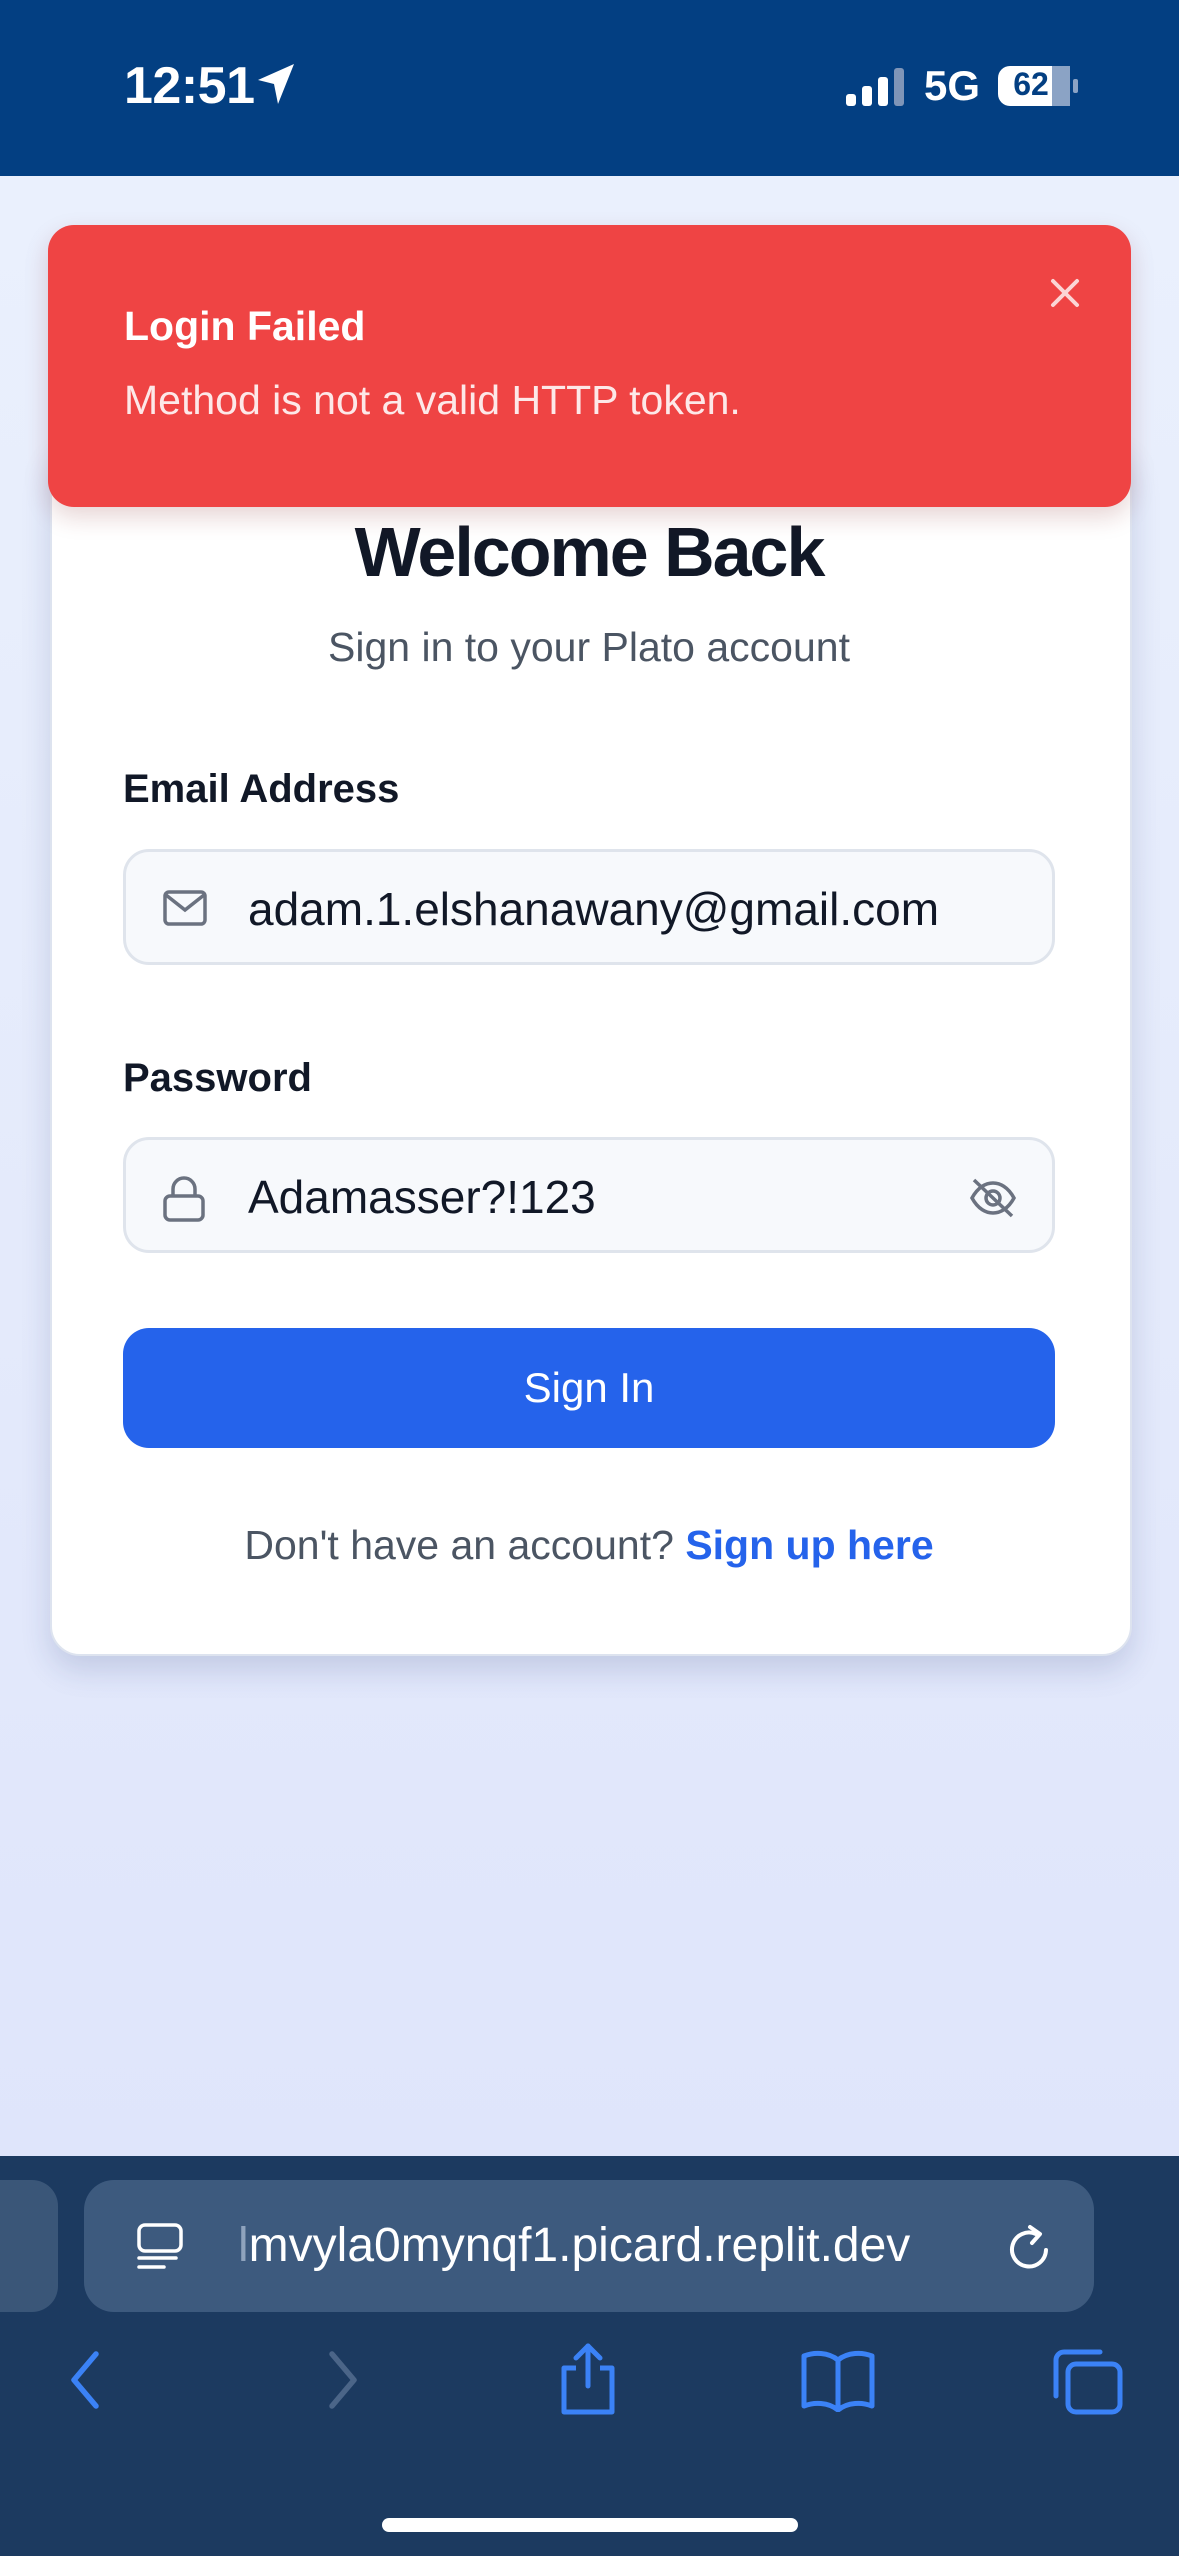  I want to click on email-field: adam.1.elshanawany@gmail.com, so click(589, 907).